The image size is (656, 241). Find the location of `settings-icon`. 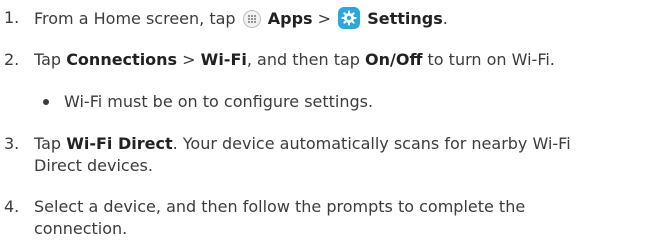

settings-icon is located at coordinates (349, 18).